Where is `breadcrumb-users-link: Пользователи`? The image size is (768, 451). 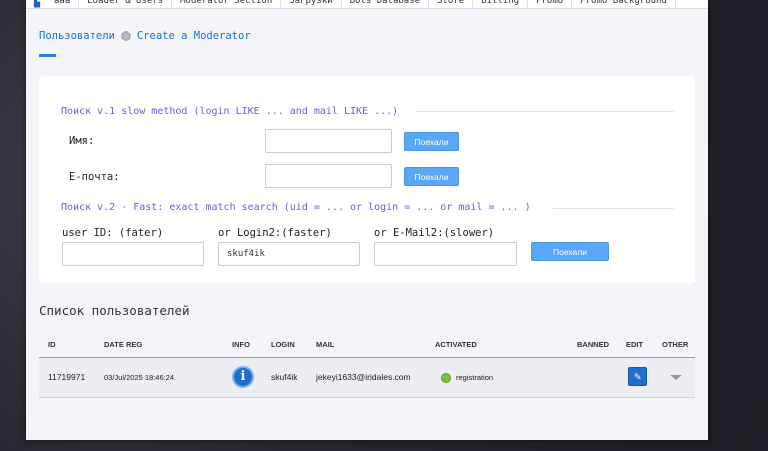 breadcrumb-users-link: Пользователи is located at coordinates (77, 36).